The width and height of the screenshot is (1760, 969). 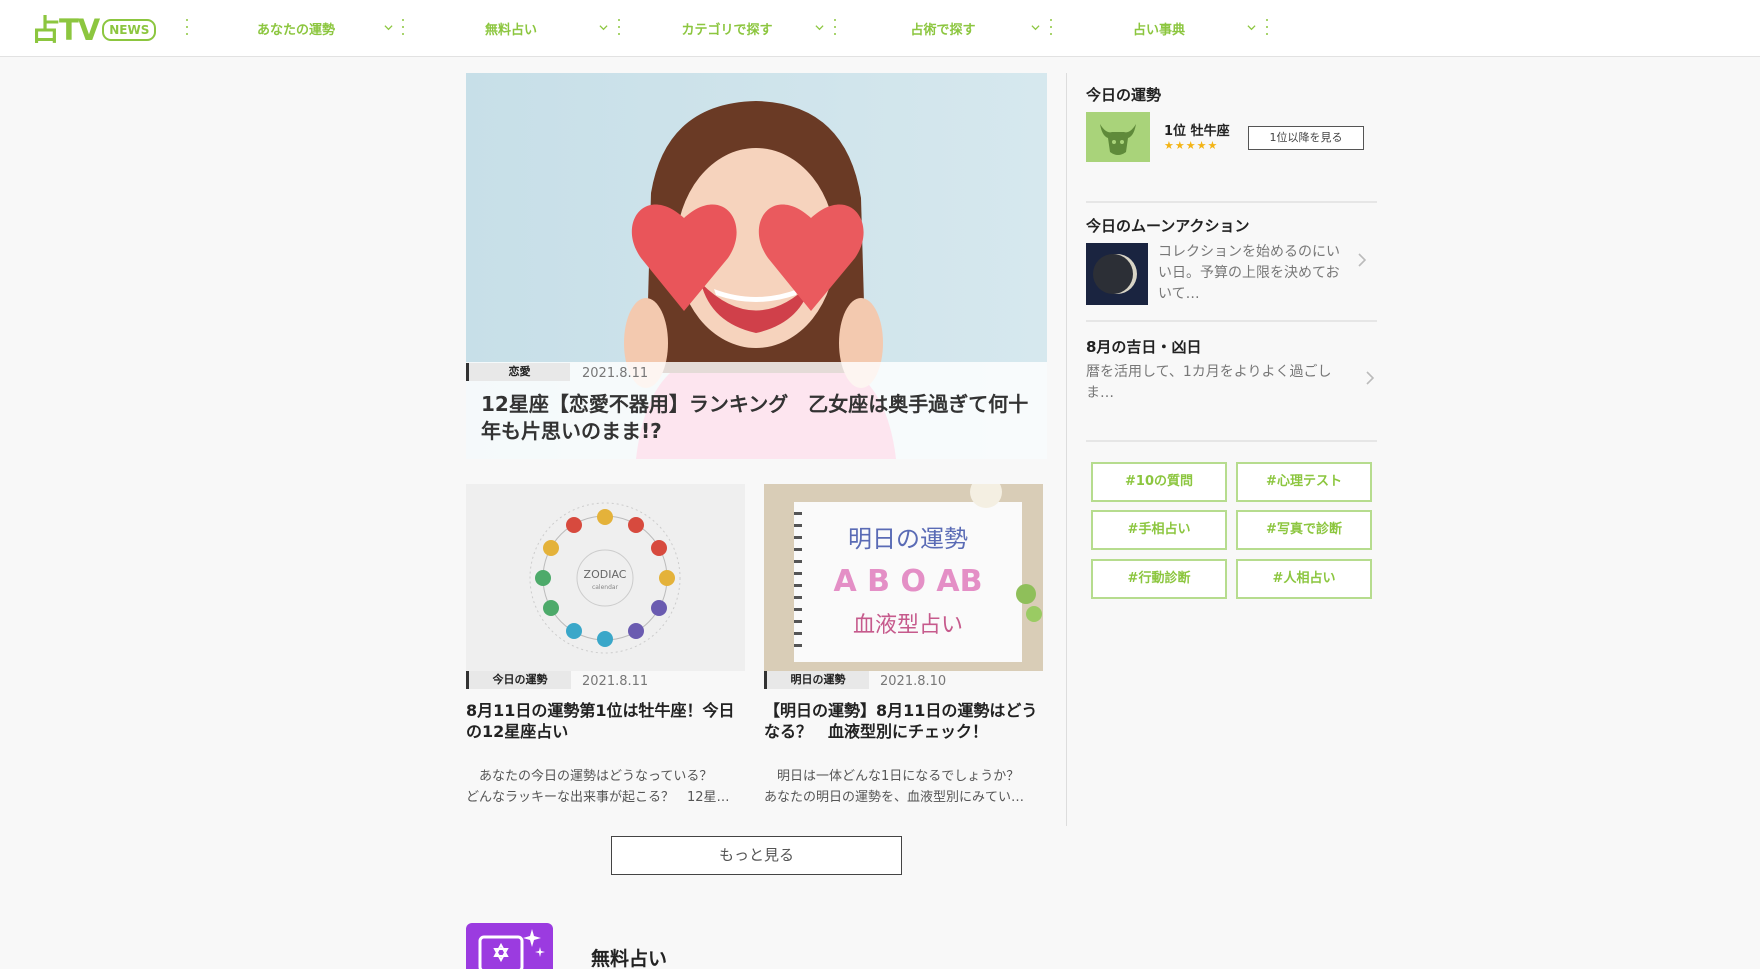 I want to click on free-fortune-section-icon, so click(x=509, y=946).